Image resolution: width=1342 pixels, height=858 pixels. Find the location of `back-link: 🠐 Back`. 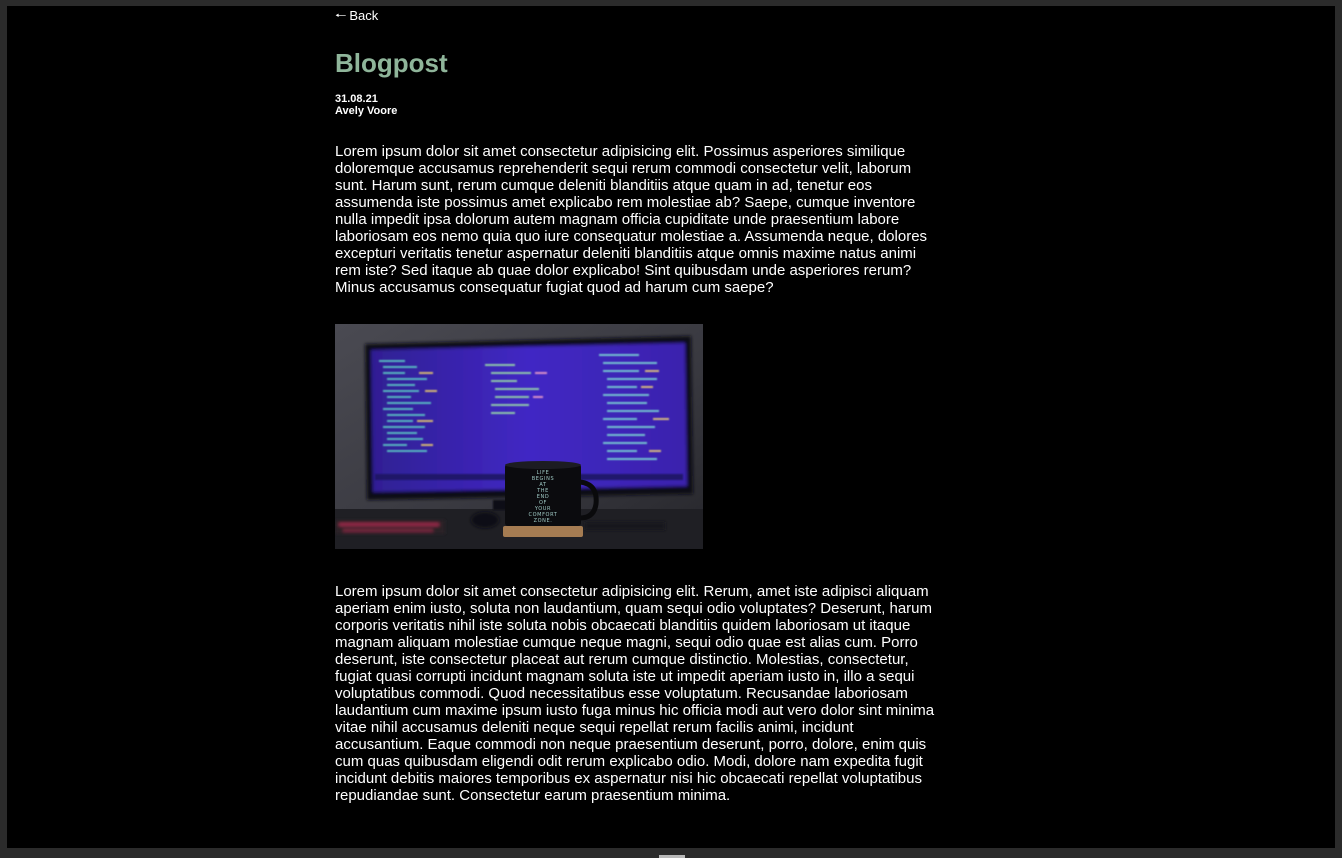

back-link: 🠐 Back is located at coordinates (356, 15).